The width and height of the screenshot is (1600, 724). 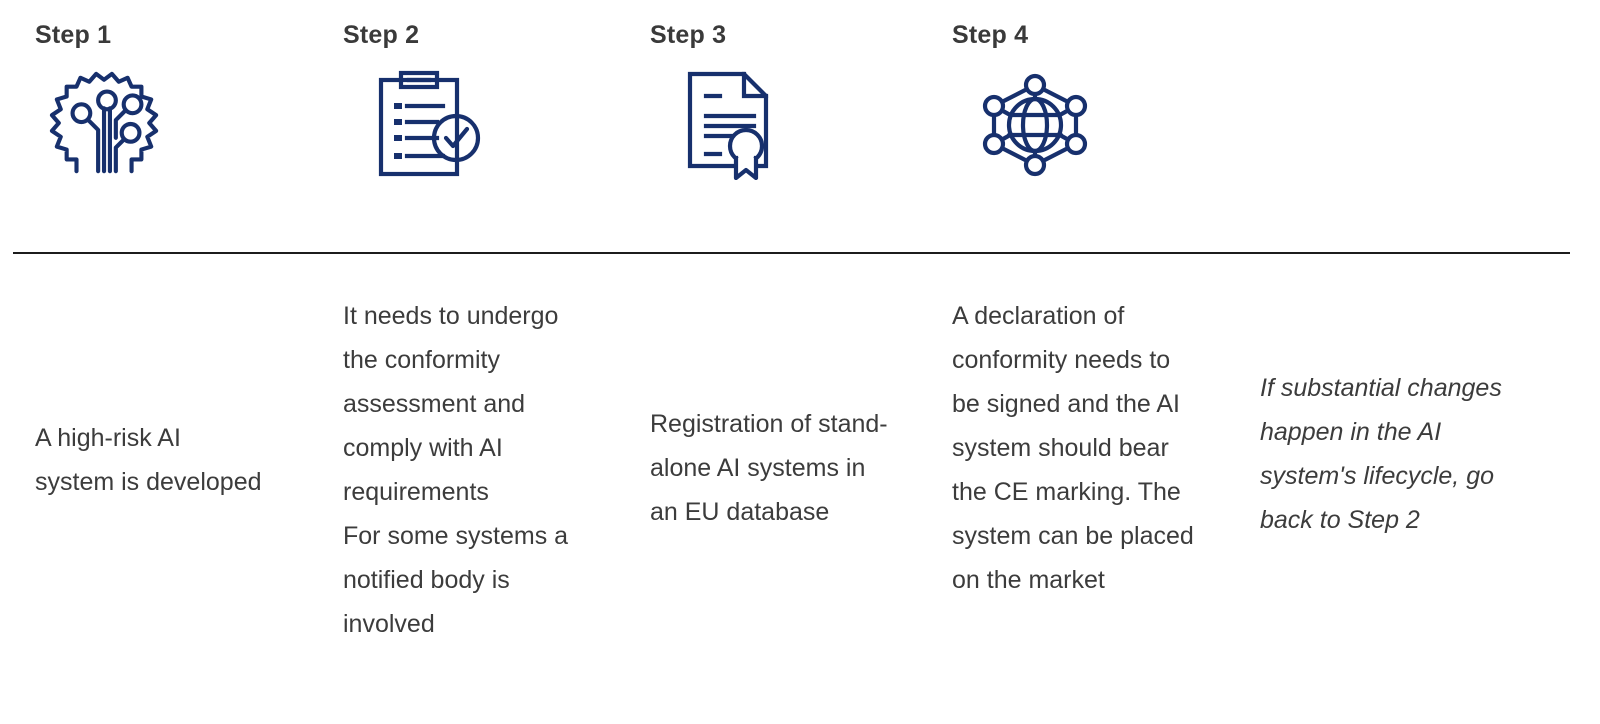 I want to click on step-block-1: Step 1, so click(x=188, y=124).